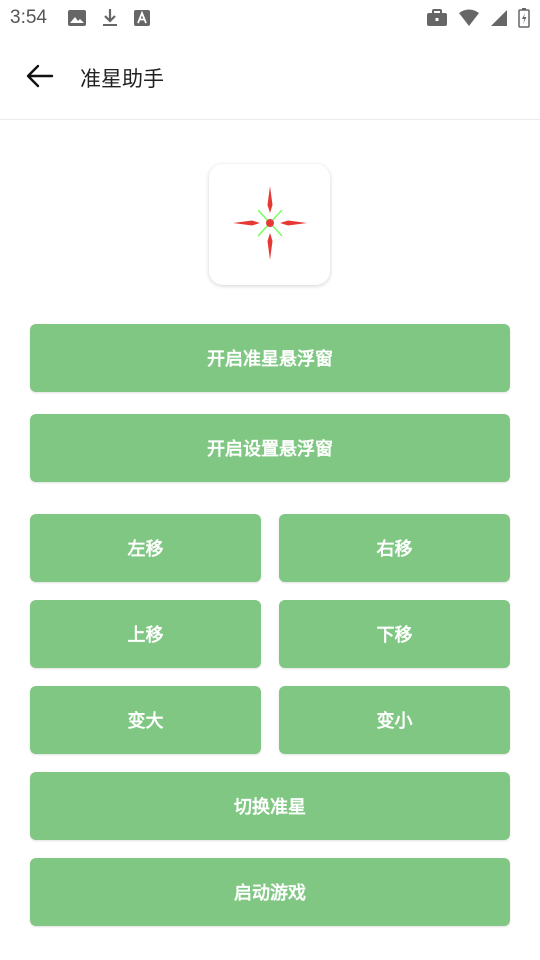 The height and width of the screenshot is (960, 540). Describe the element at coordinates (394, 634) in the screenshot. I see `move-down-button: 下移` at that location.